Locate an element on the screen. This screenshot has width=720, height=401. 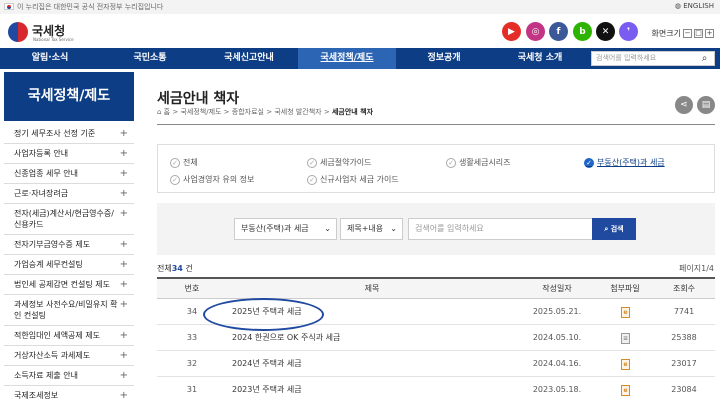
row-title-link: 2023년 주택과 세금 is located at coordinates (372, 389).